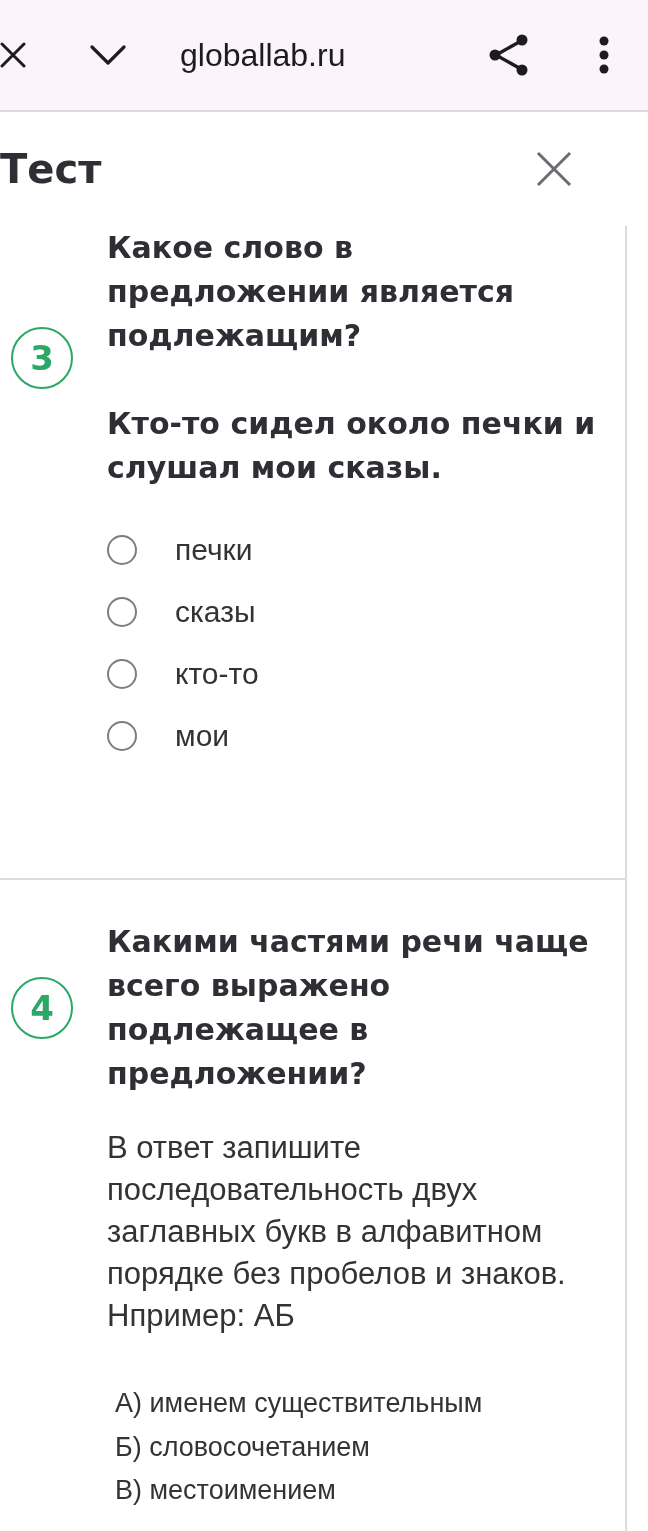 The width and height of the screenshot is (648, 1531). Describe the element at coordinates (263, 55) in the screenshot. I see `page-url: globallab.ru` at that location.